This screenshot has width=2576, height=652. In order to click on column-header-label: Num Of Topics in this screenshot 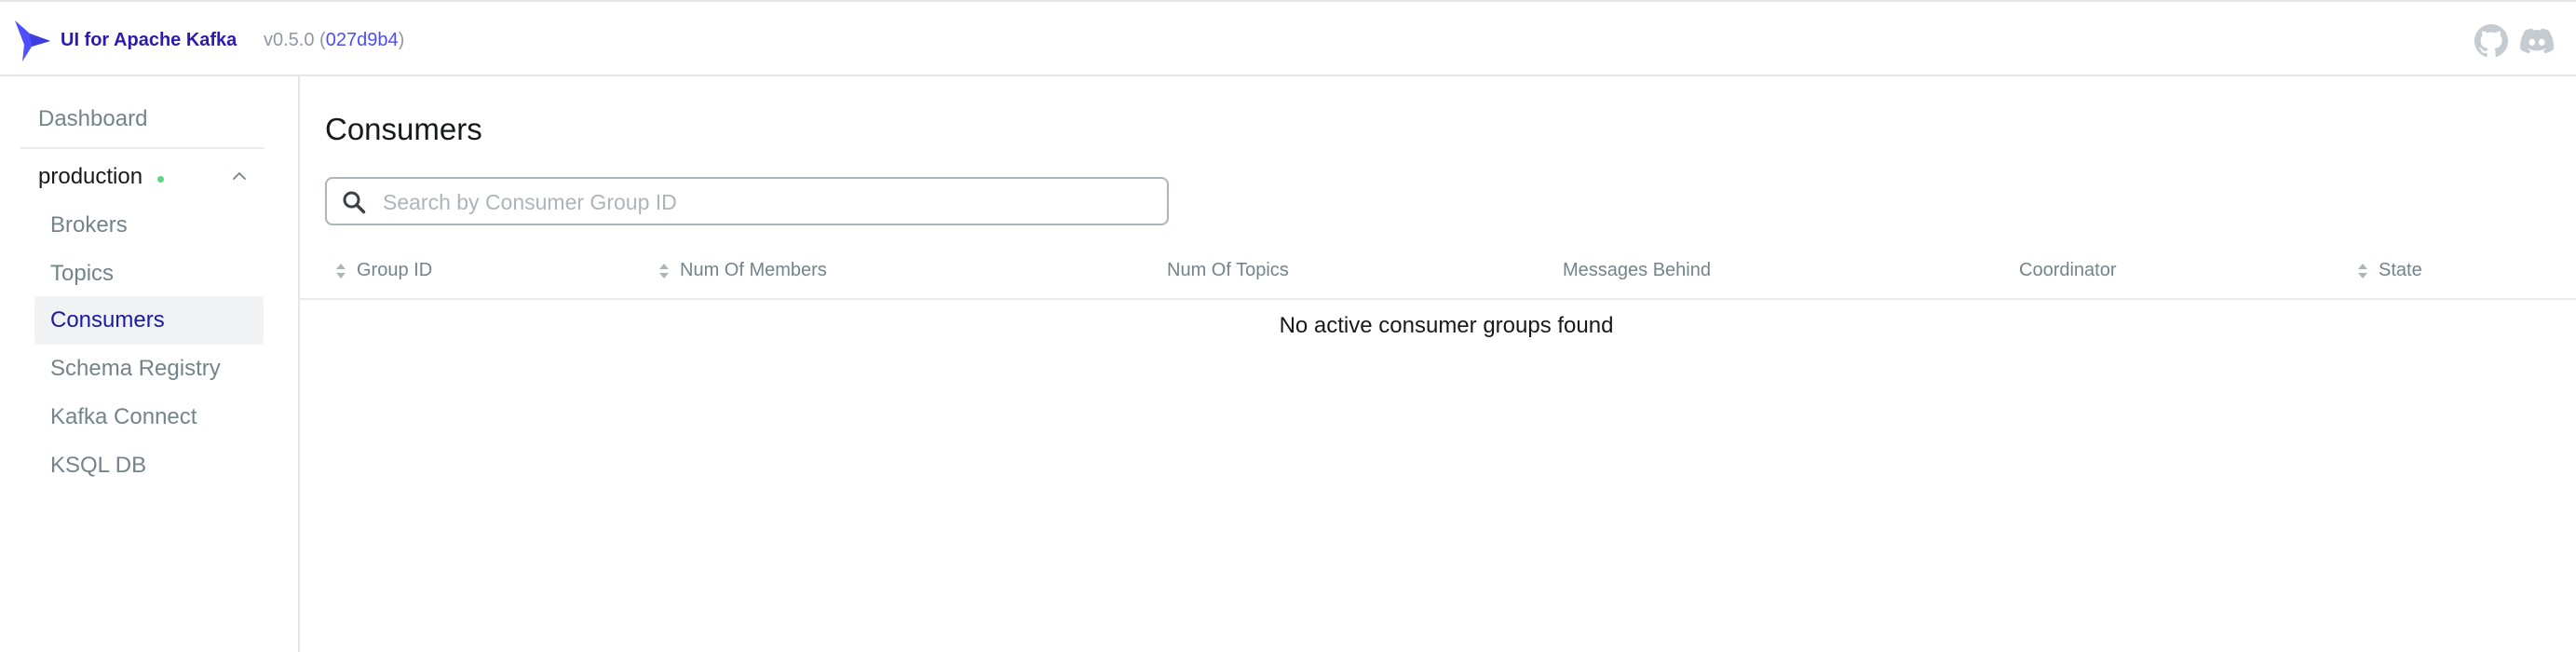, I will do `click(1228, 270)`.